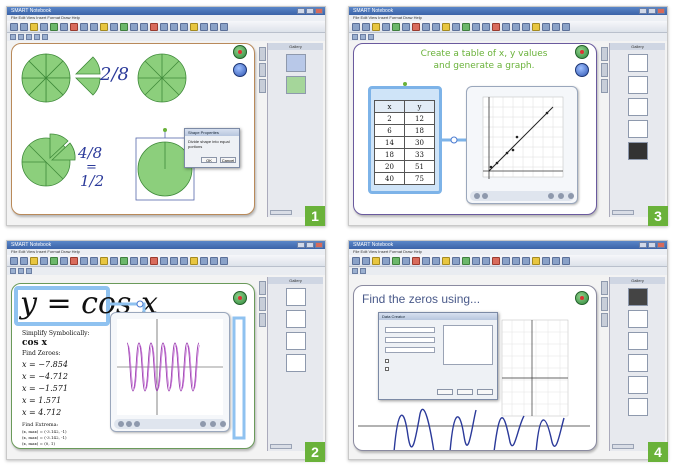 This screenshot has width=682, height=469. Describe the element at coordinates (166, 261) in the screenshot. I see `main-toolbar` at that location.